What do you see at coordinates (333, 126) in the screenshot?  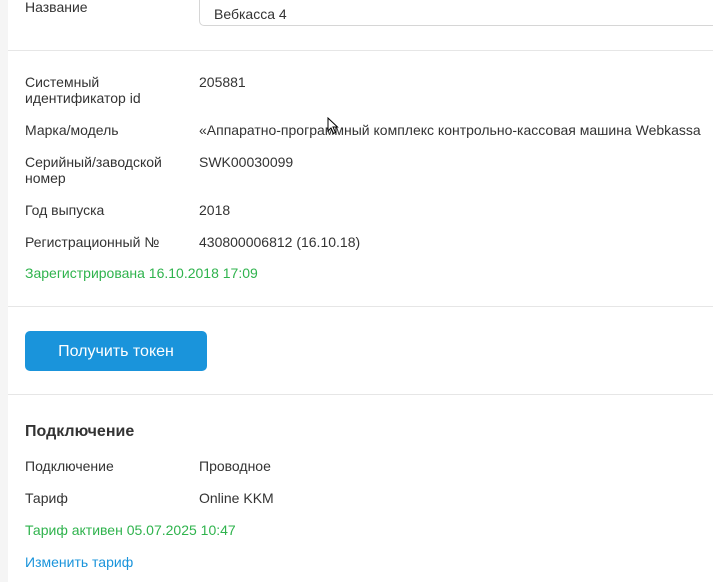 I see `mouse-cursor-icon` at bounding box center [333, 126].